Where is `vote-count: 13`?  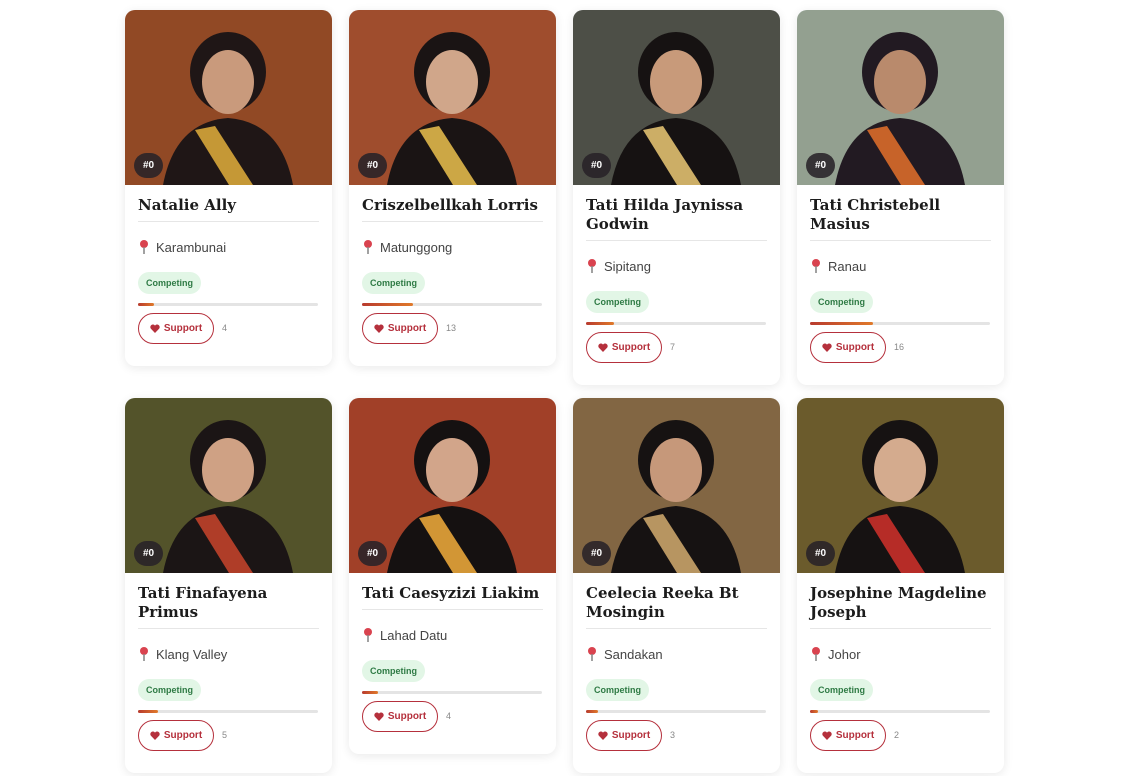
vote-count: 13 is located at coordinates (451, 328).